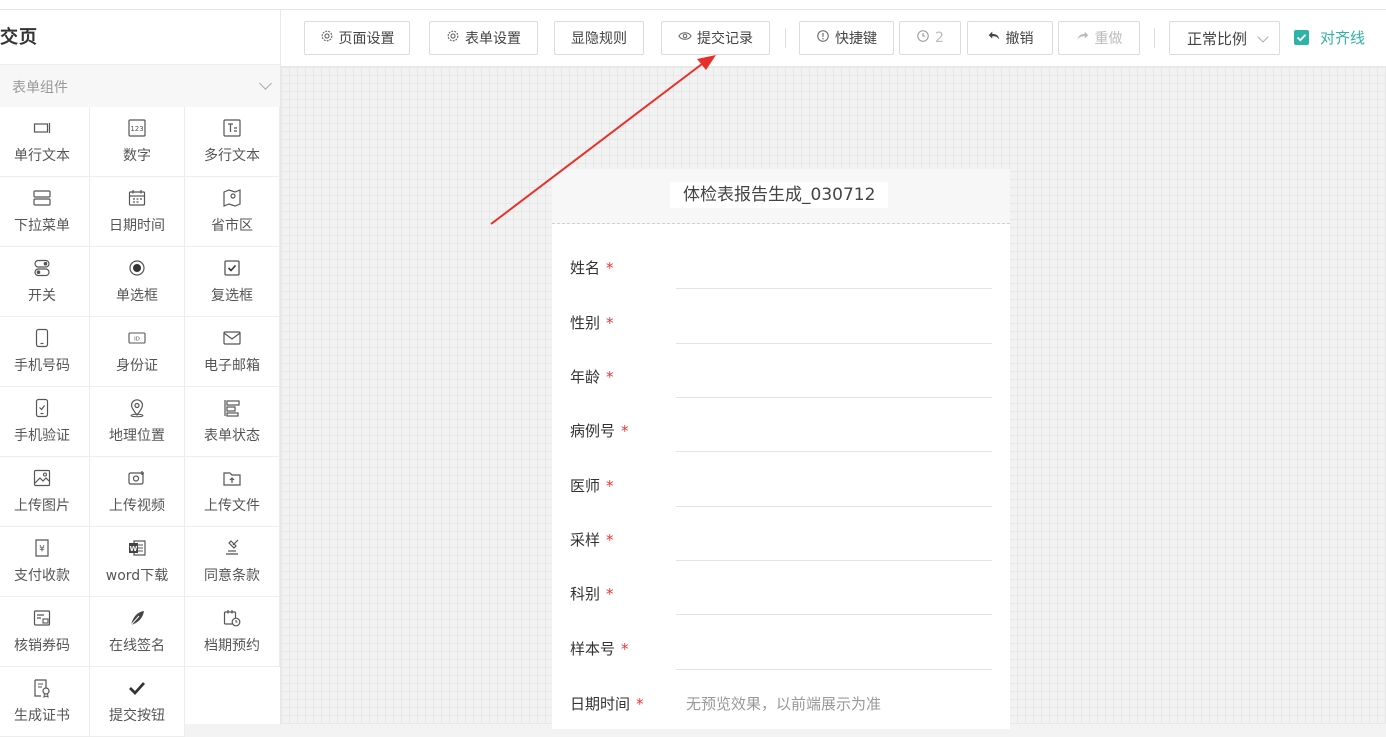 The image size is (1386, 737). I want to click on check-icon, so click(137, 688).